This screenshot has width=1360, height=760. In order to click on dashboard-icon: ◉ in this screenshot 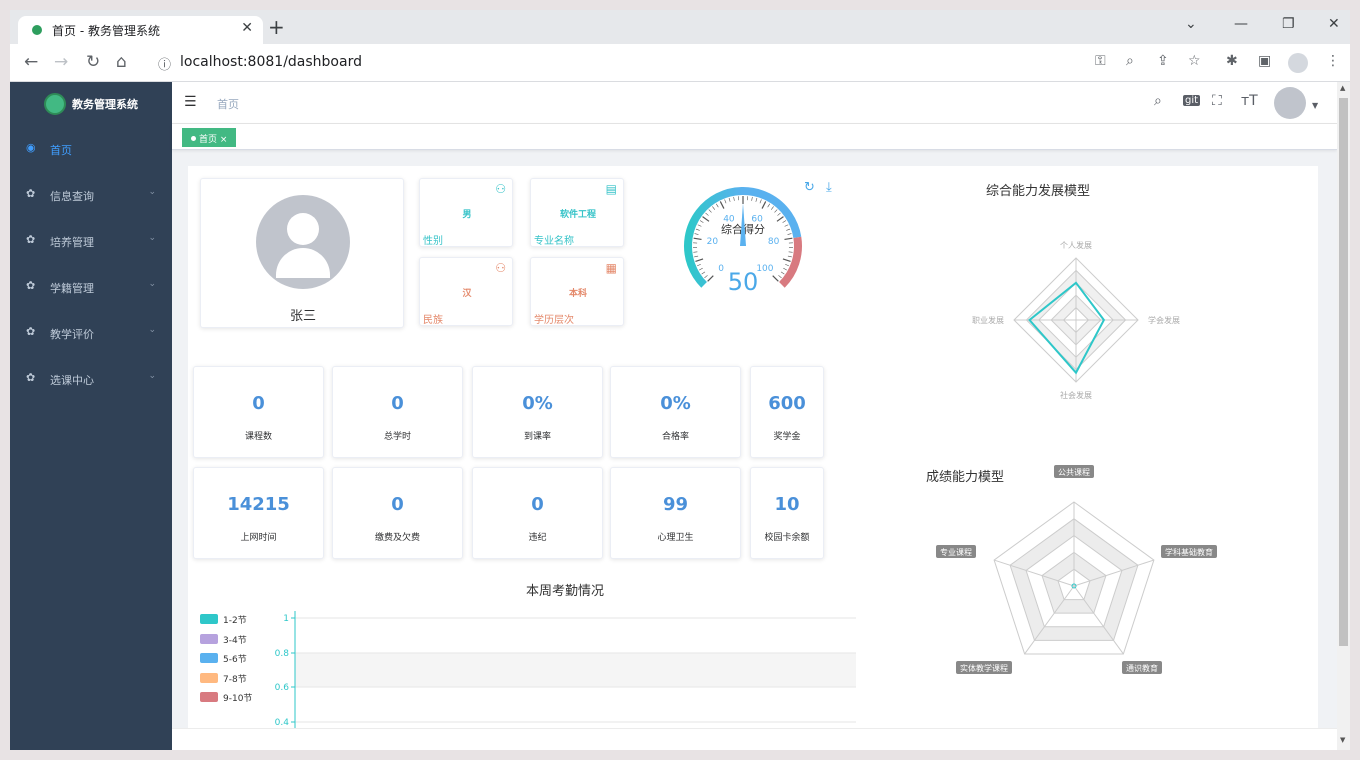, I will do `click(31, 147)`.